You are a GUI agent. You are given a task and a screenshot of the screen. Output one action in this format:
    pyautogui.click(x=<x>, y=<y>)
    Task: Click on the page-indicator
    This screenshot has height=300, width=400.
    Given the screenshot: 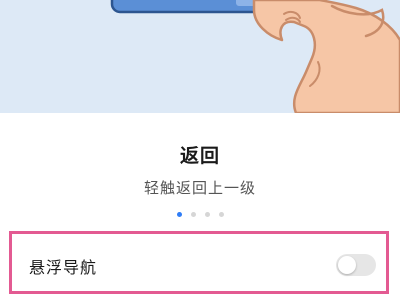 What is the action you would take?
    pyautogui.click(x=200, y=214)
    